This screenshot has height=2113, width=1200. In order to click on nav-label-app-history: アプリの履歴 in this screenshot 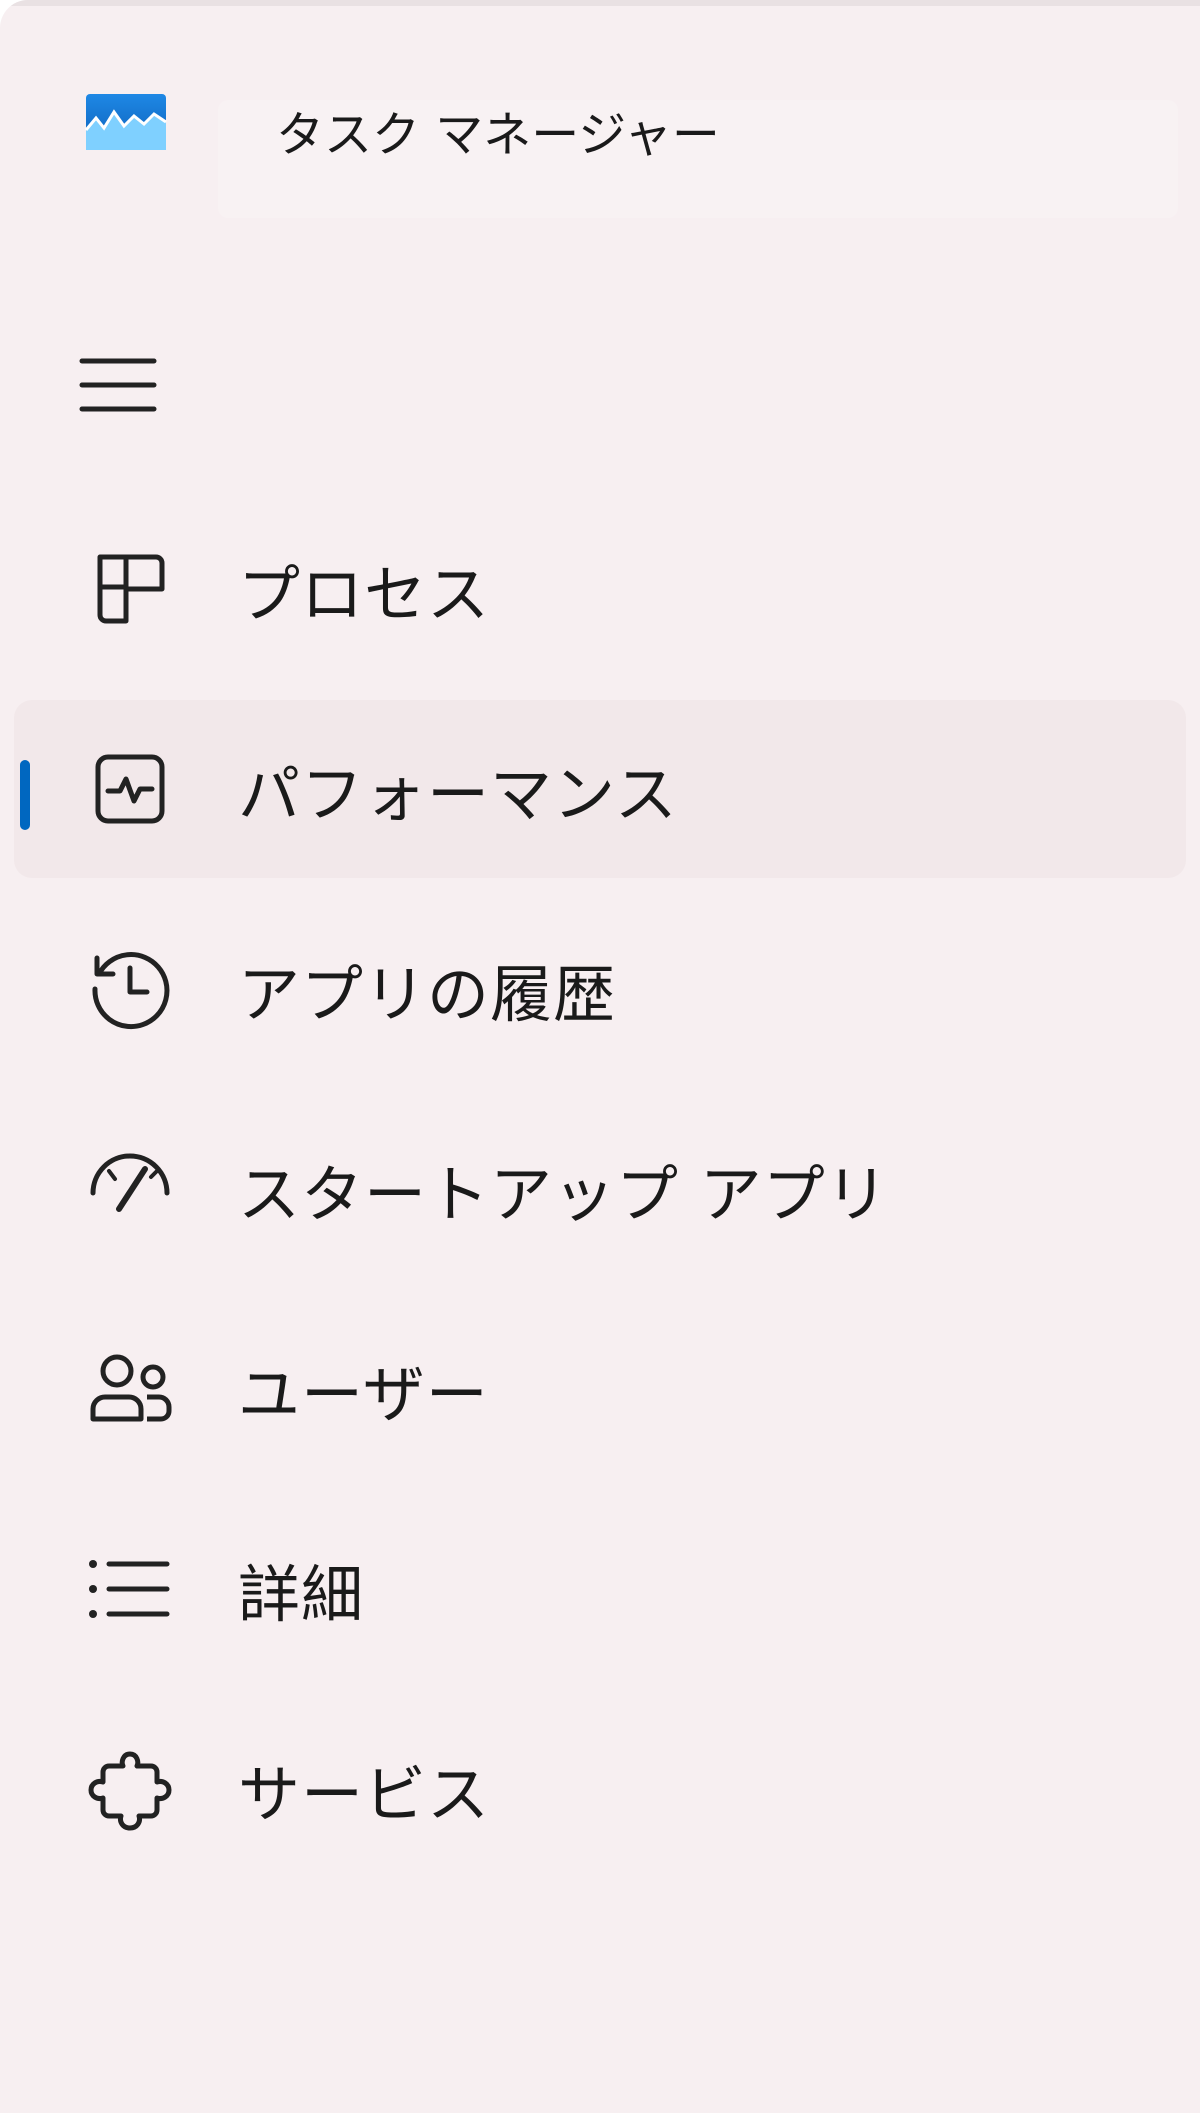, I will do `click(427, 994)`.